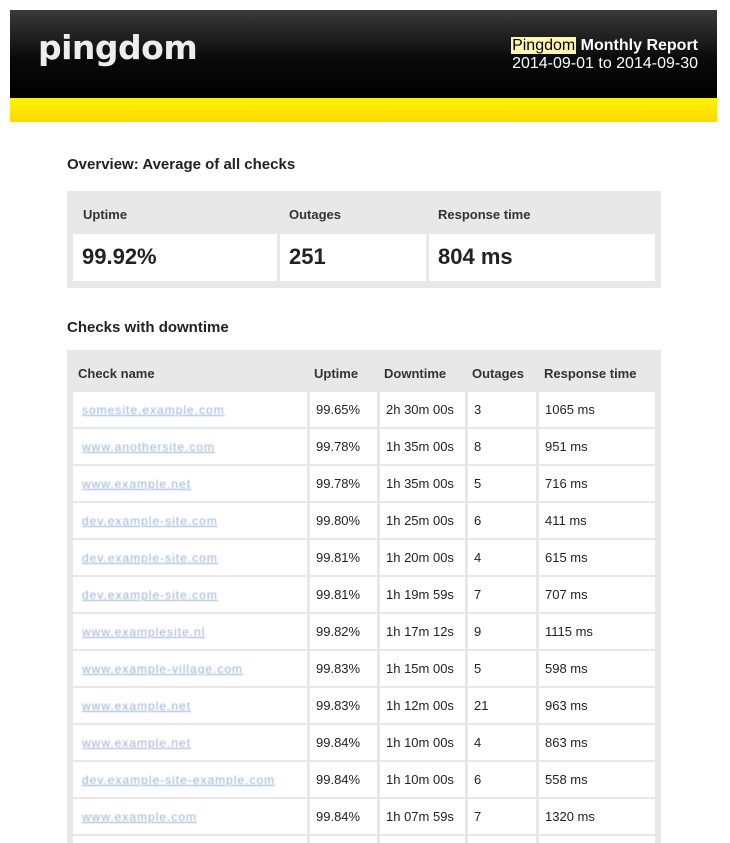  Describe the element at coordinates (148, 327) in the screenshot. I see `checks-title: Checks with downtime` at that location.